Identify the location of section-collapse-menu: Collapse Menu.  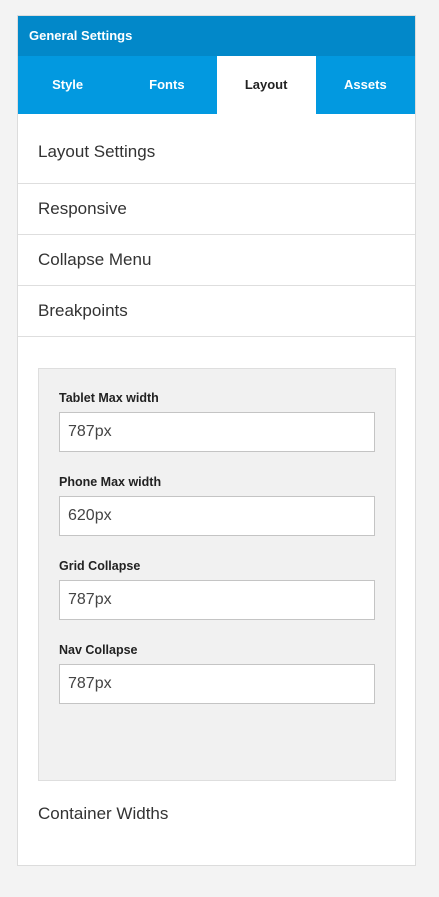
(216, 260).